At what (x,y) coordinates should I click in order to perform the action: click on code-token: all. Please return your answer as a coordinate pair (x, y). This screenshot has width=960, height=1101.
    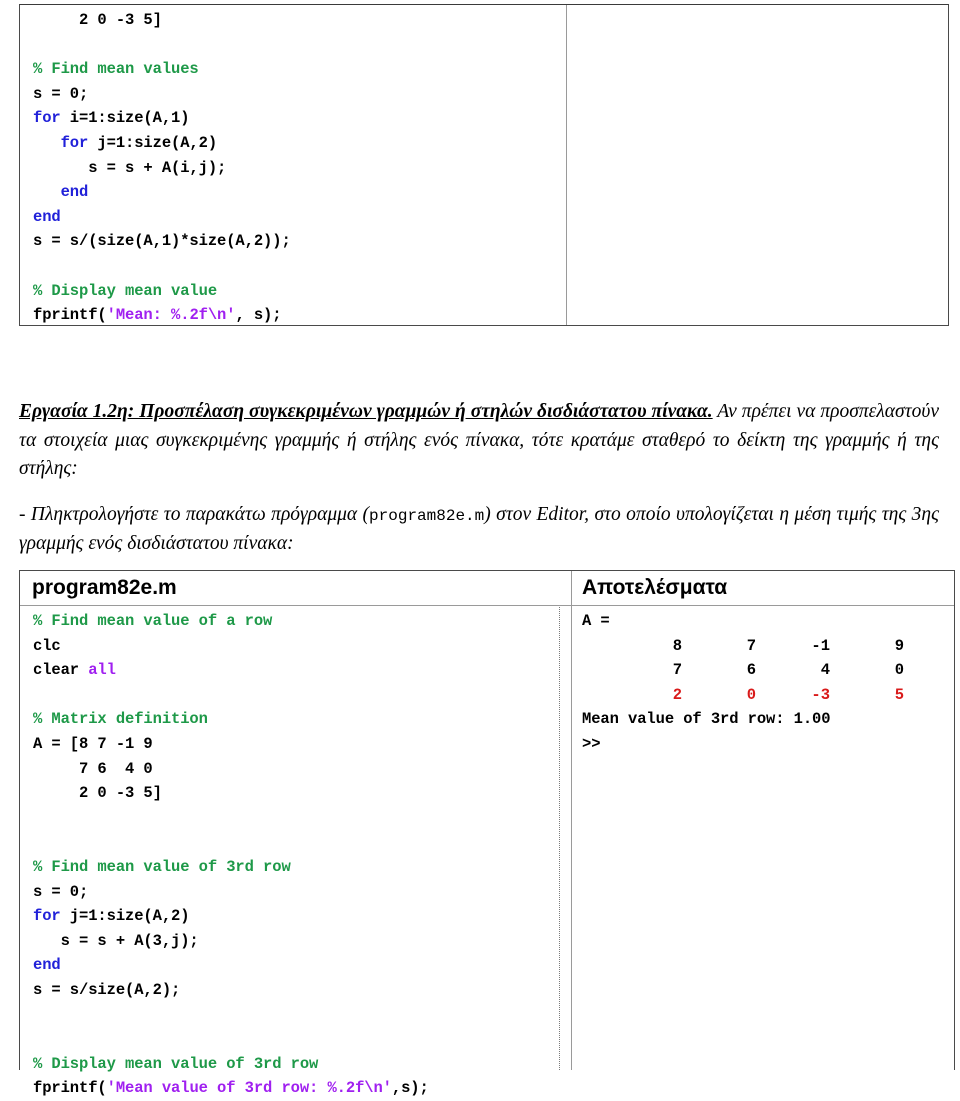
    Looking at the image, I should click on (102, 670).